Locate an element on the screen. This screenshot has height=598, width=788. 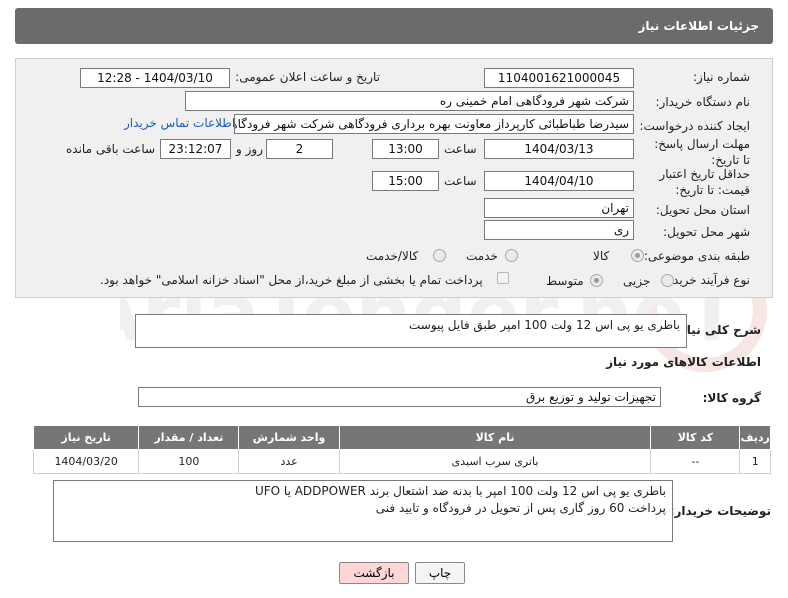
buyer-notes-label: توضیحات خریدار: is located at coordinates (720, 511).